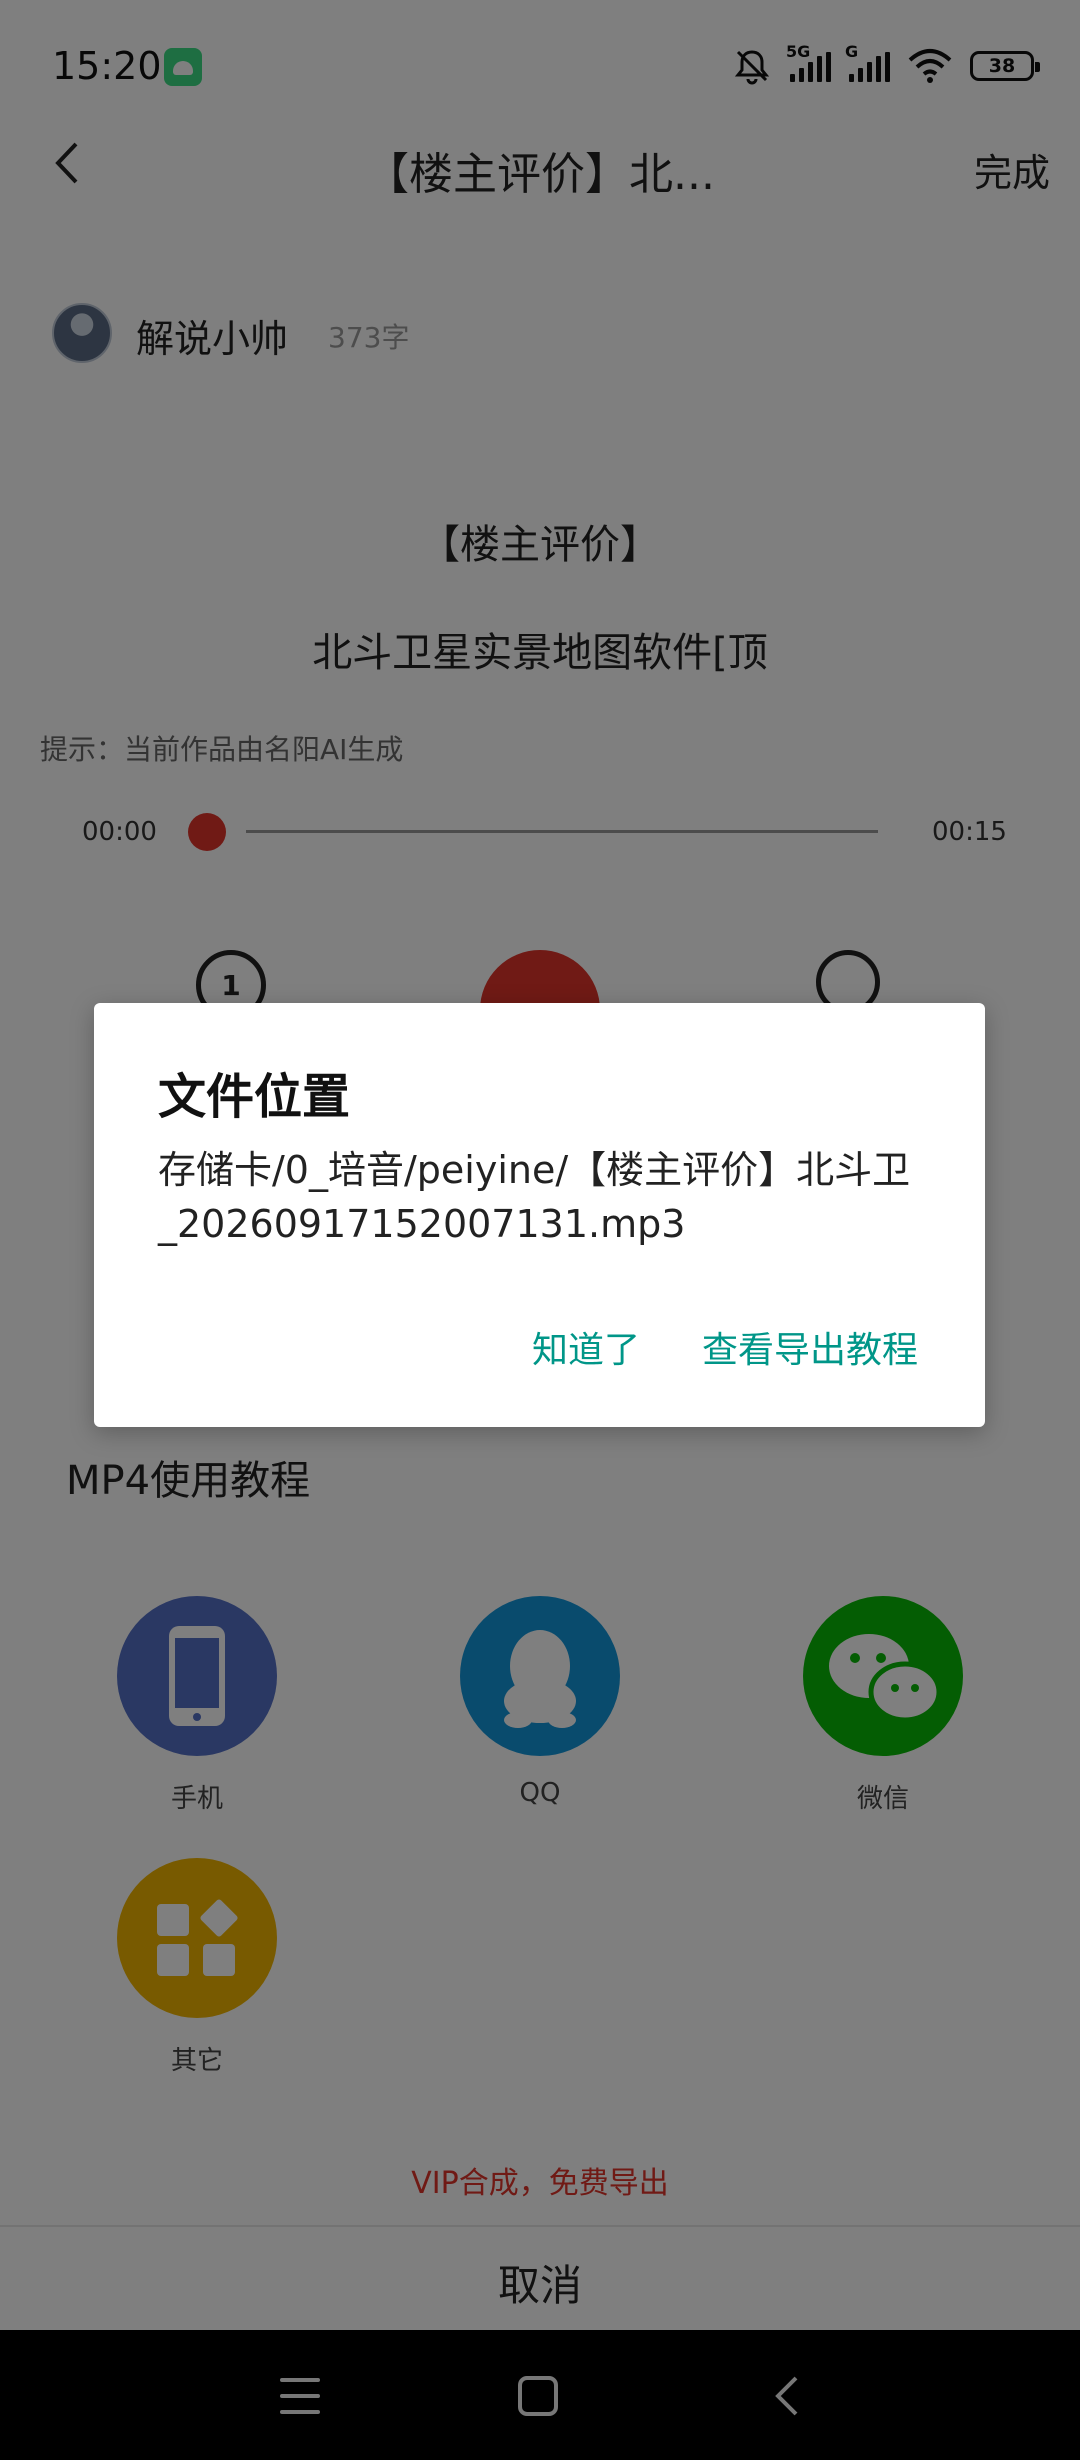  Describe the element at coordinates (538, 2396) in the screenshot. I see `home-icon` at that location.